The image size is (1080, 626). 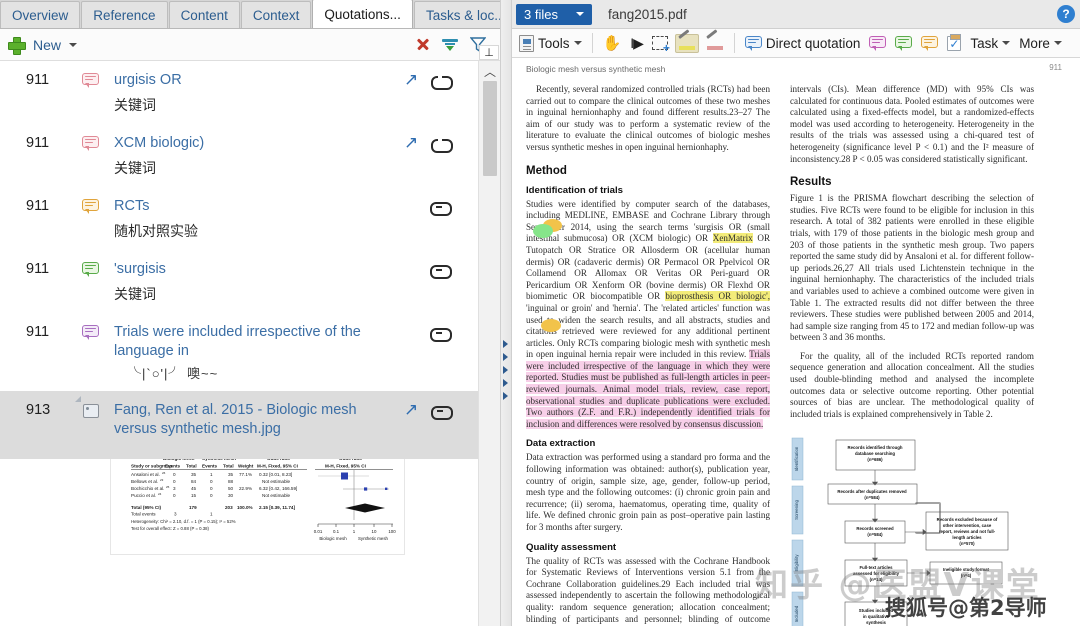 I want to click on tools-button: Tools, so click(x=550, y=43).